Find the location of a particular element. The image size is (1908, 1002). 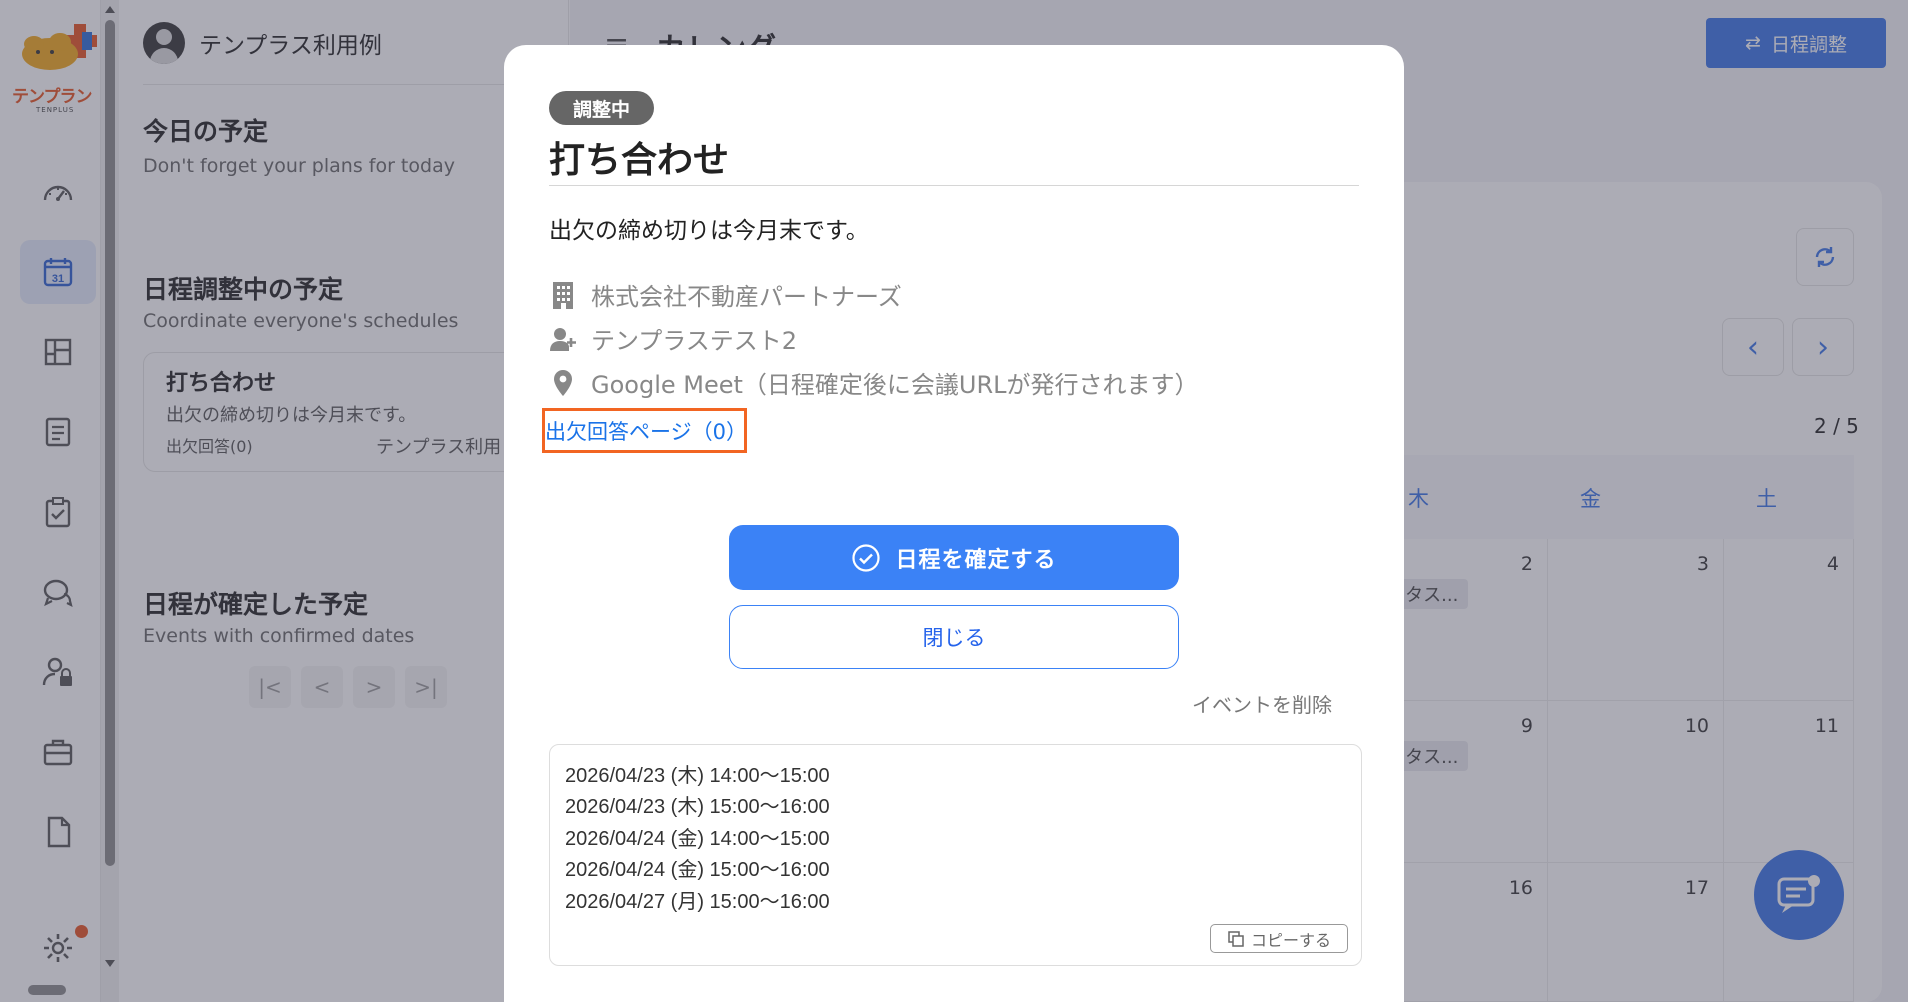

status-badge: 調整中 is located at coordinates (602, 108).